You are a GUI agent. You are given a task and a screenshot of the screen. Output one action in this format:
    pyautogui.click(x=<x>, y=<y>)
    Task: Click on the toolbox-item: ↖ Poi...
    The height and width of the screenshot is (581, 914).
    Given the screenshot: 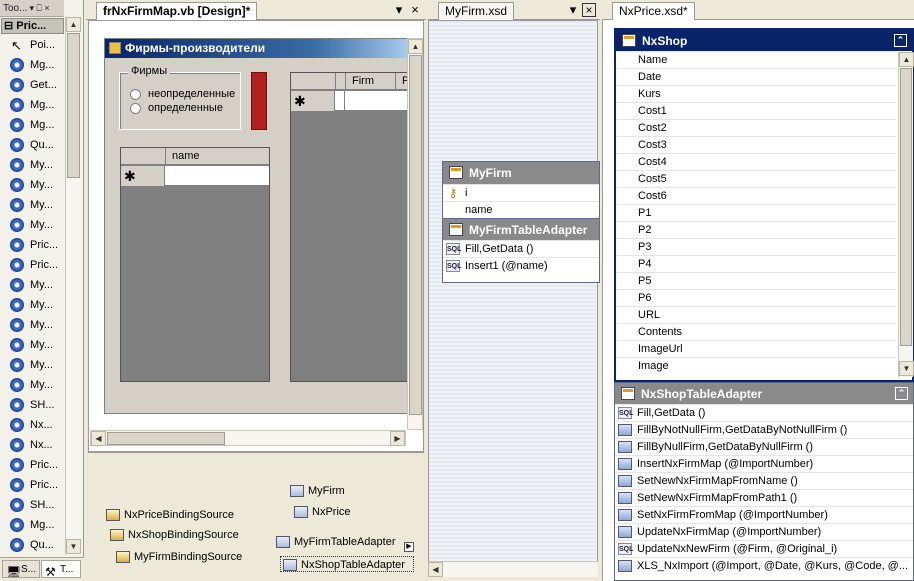 What is the action you would take?
    pyautogui.click(x=33, y=45)
    